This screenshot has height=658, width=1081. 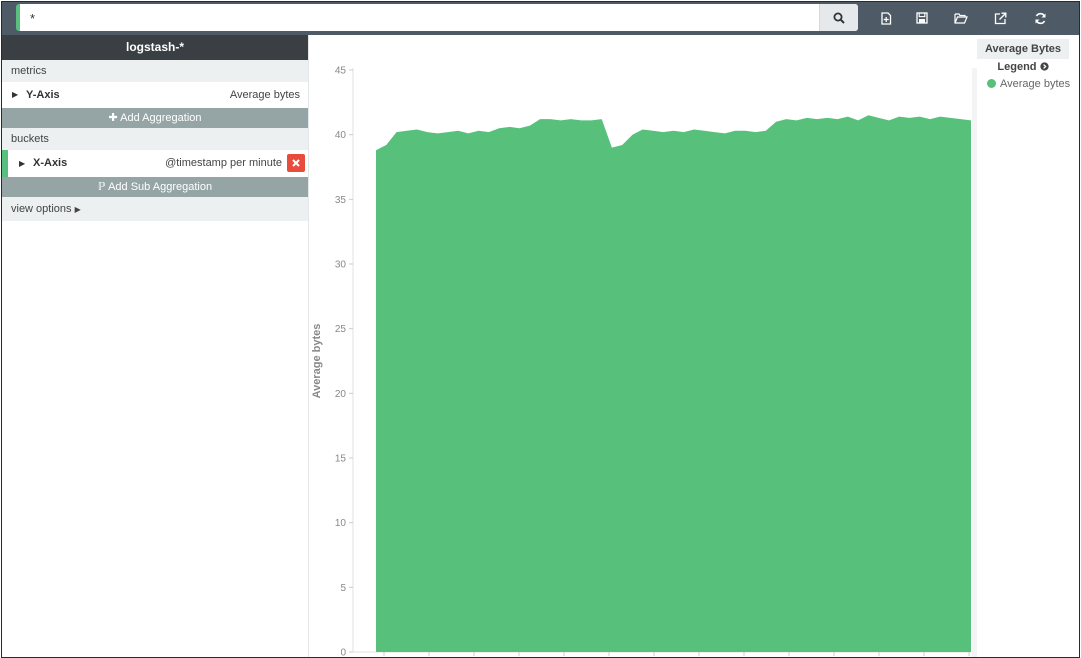 I want to click on y-axis-description: Average bytes, so click(x=264, y=95).